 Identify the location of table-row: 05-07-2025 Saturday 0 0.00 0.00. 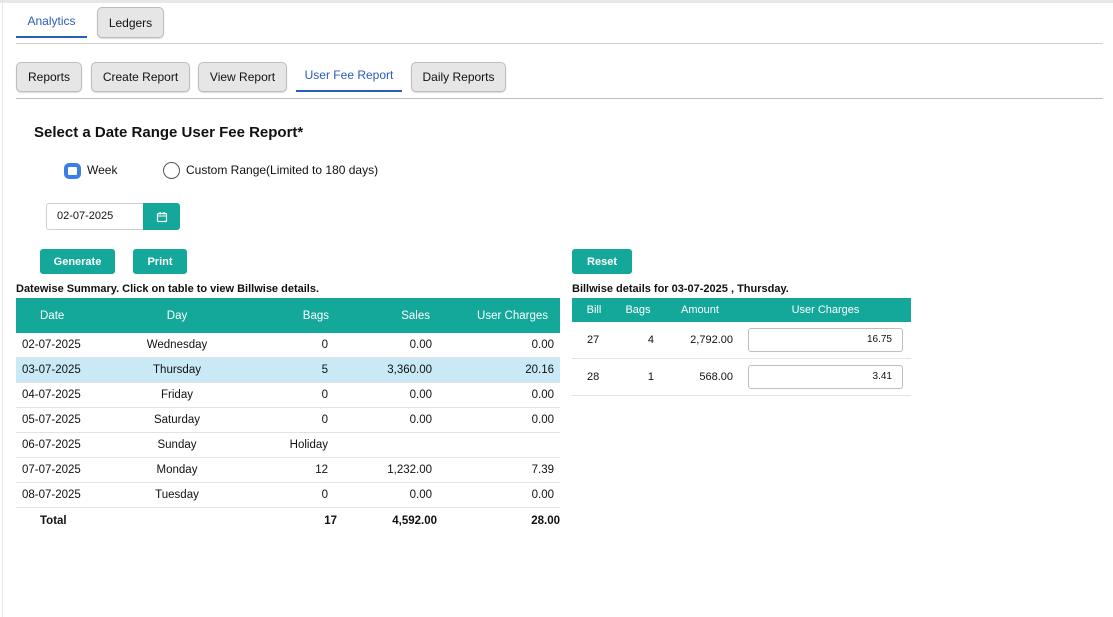
(288, 420).